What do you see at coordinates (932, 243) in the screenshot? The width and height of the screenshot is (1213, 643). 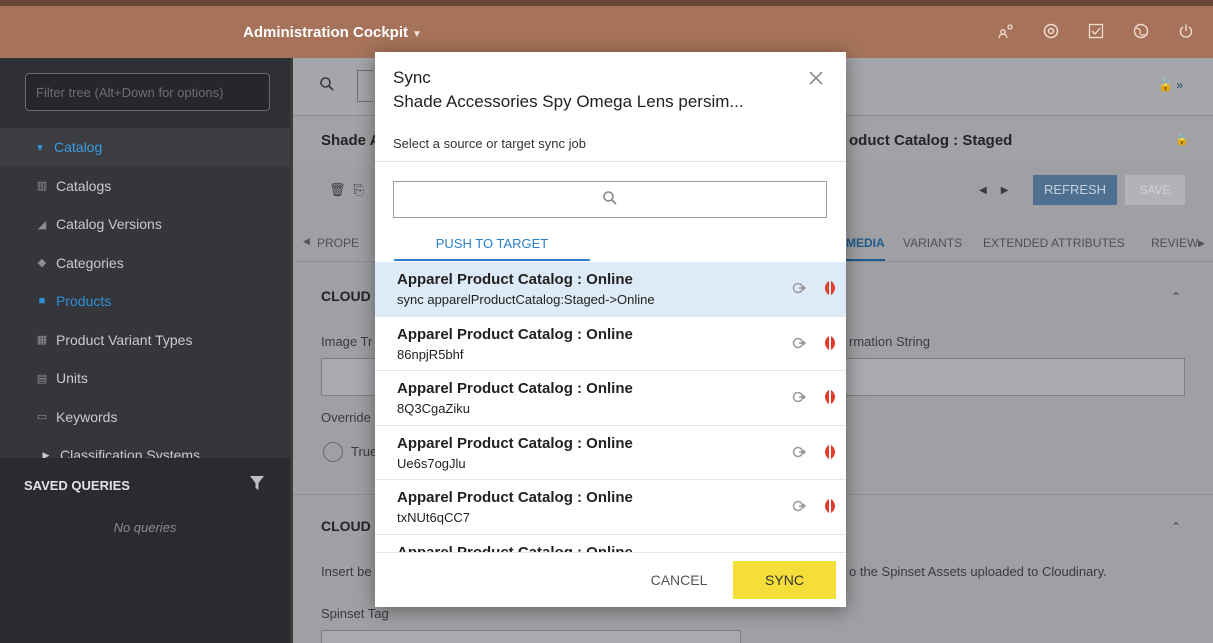 I see `tab-variants: VARIANTS` at bounding box center [932, 243].